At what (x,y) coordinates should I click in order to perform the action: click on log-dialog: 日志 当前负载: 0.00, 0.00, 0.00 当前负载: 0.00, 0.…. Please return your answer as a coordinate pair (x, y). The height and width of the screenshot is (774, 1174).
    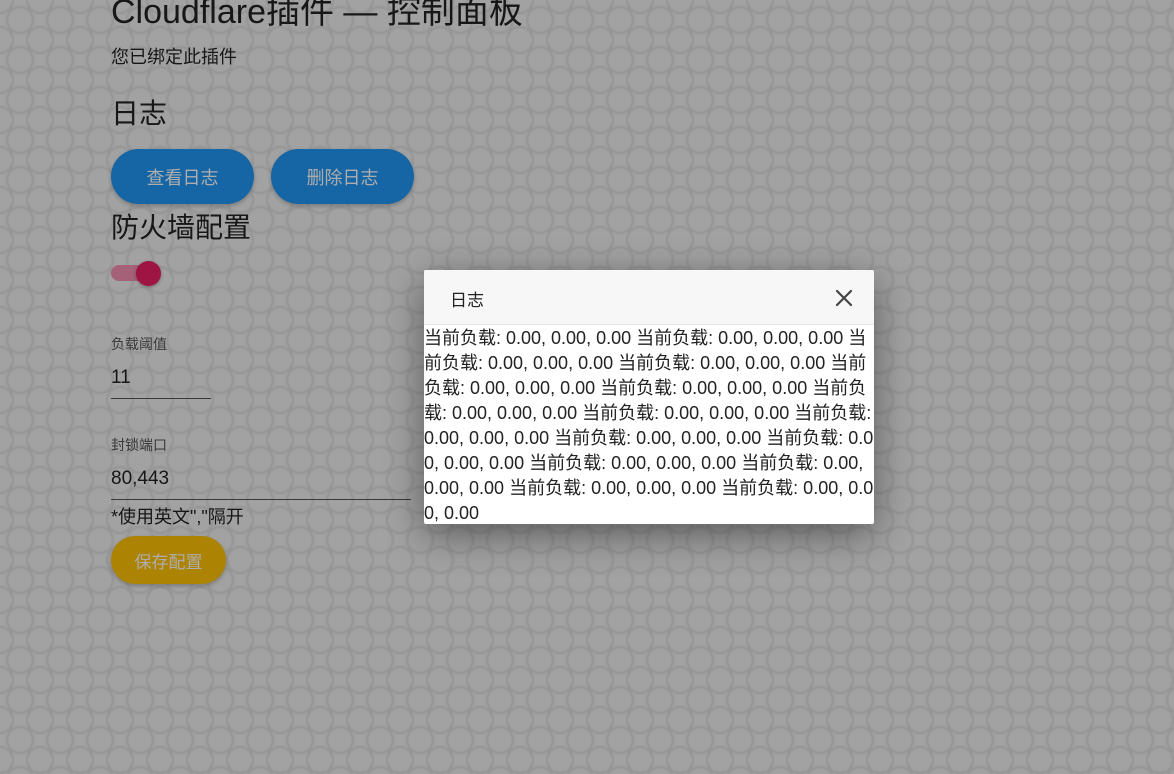
    Looking at the image, I should click on (649, 397).